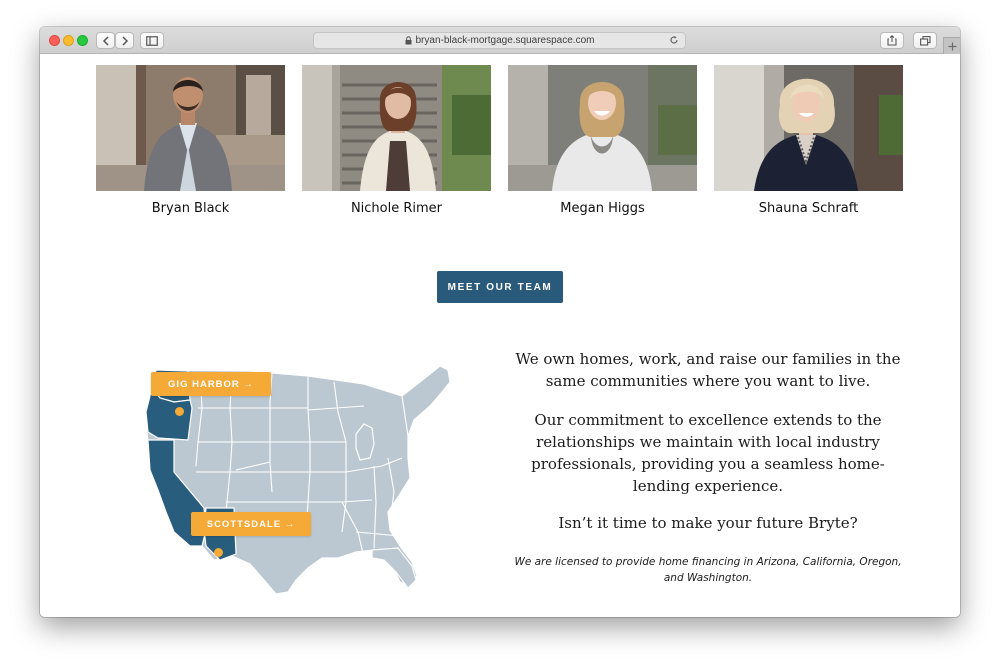 This screenshot has height=669, width=1000. I want to click on team-member-name: Nichole Rimer, so click(396, 208).